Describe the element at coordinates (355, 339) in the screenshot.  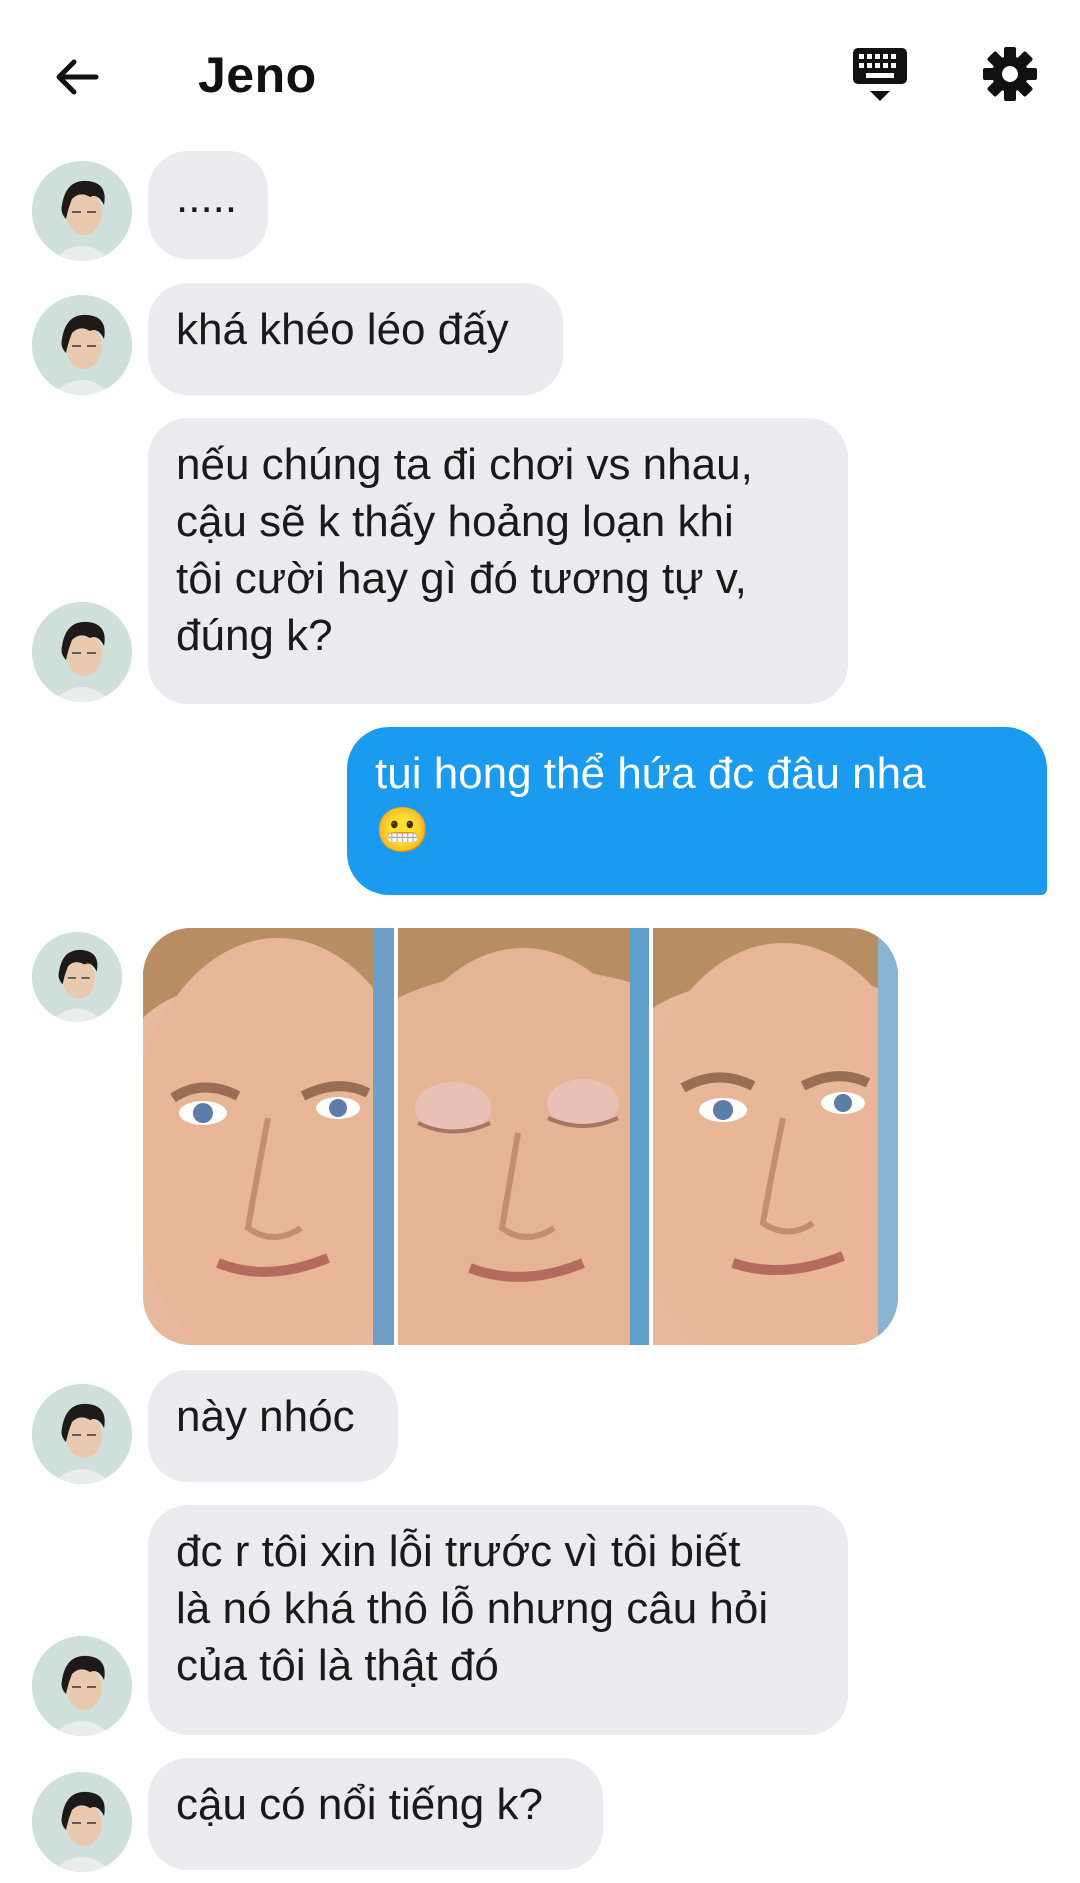
I see `message-bubble-incoming: khá khéo léo đấy` at that location.